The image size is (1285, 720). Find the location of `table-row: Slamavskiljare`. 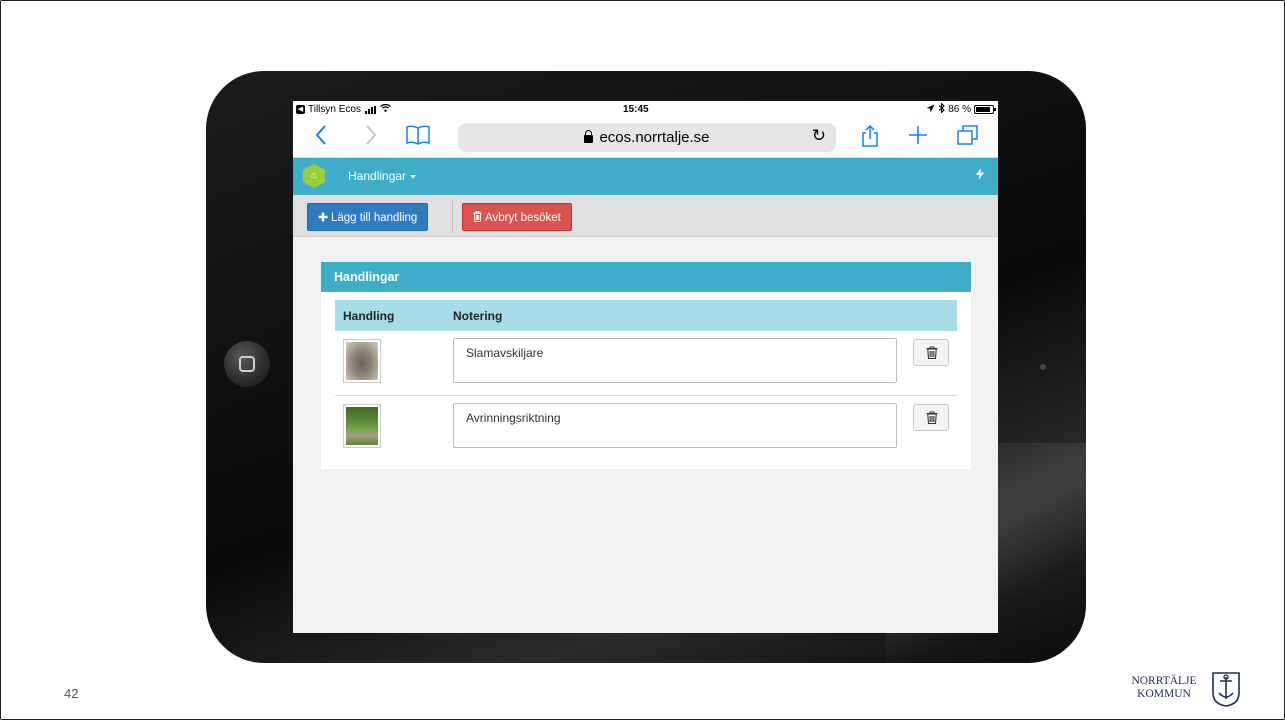

table-row: Slamavskiljare is located at coordinates (646, 363).